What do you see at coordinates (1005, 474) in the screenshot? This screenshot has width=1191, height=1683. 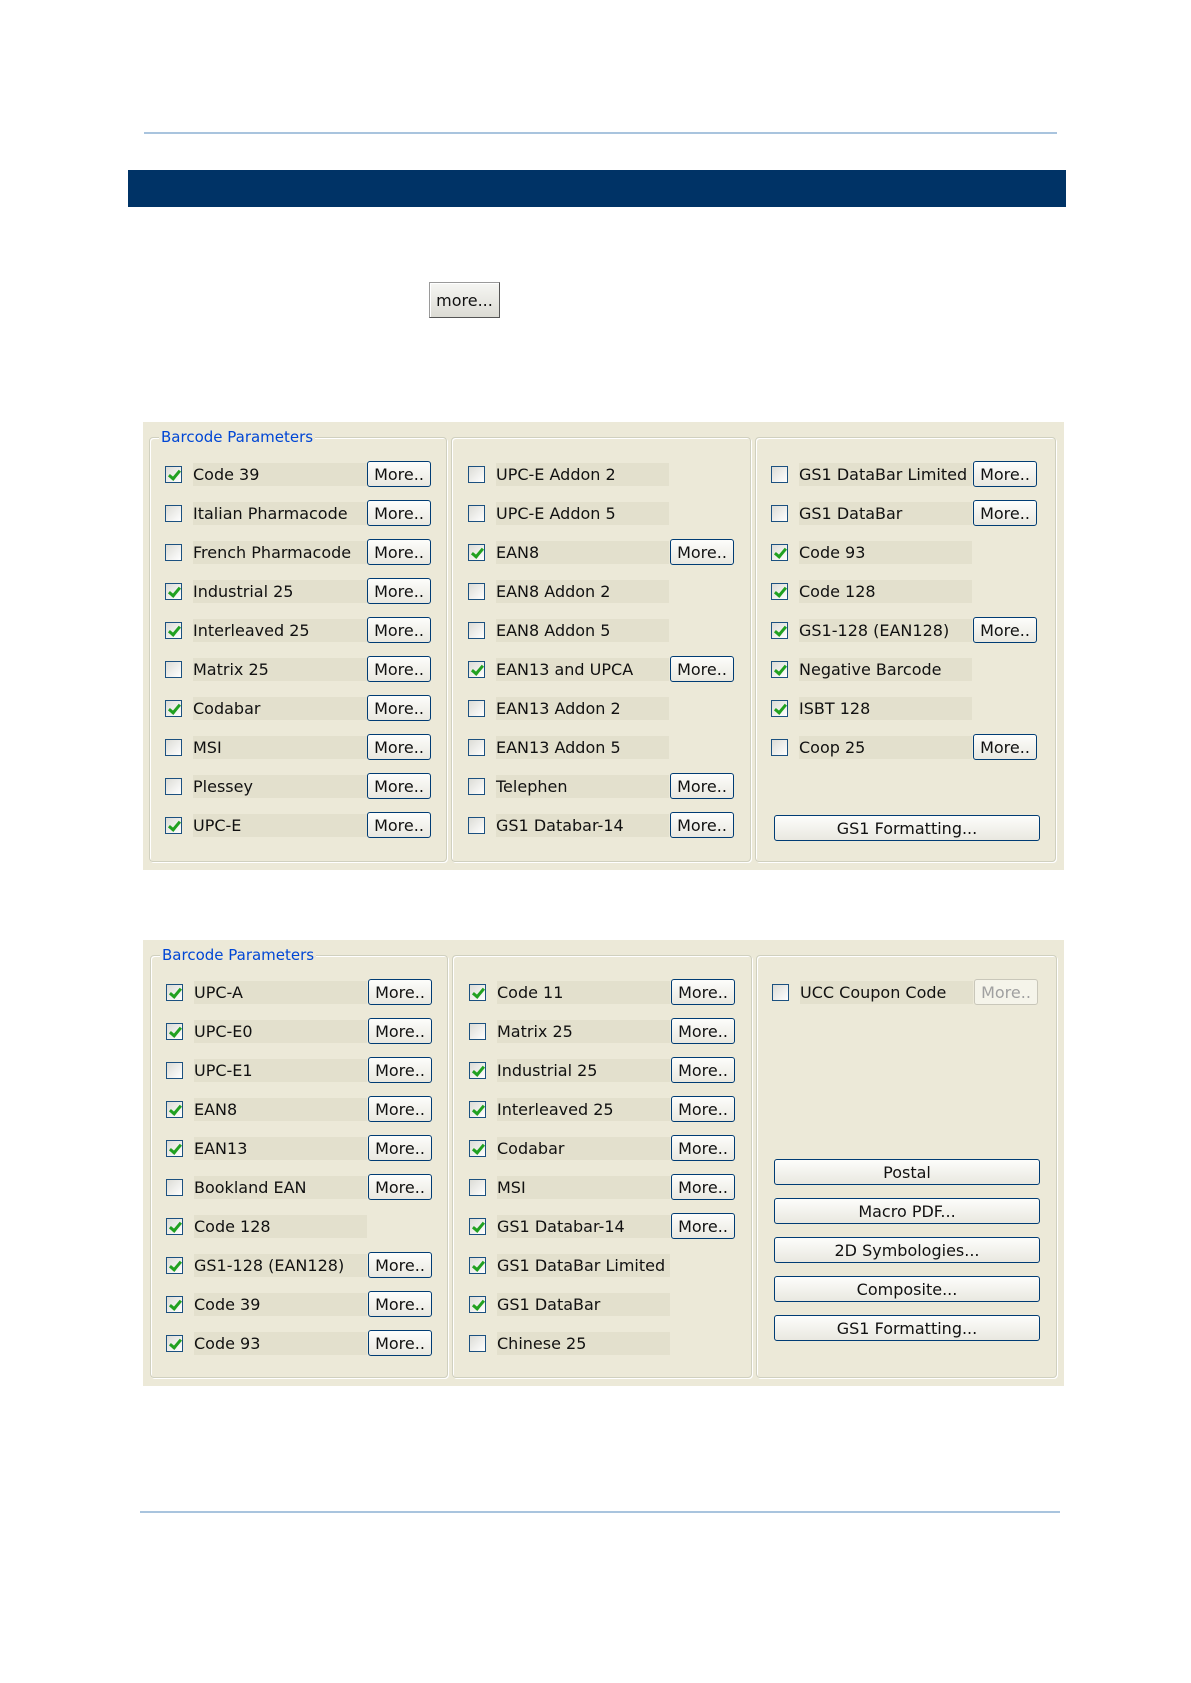 I see `more-button-gs1-databar-limited: More..` at bounding box center [1005, 474].